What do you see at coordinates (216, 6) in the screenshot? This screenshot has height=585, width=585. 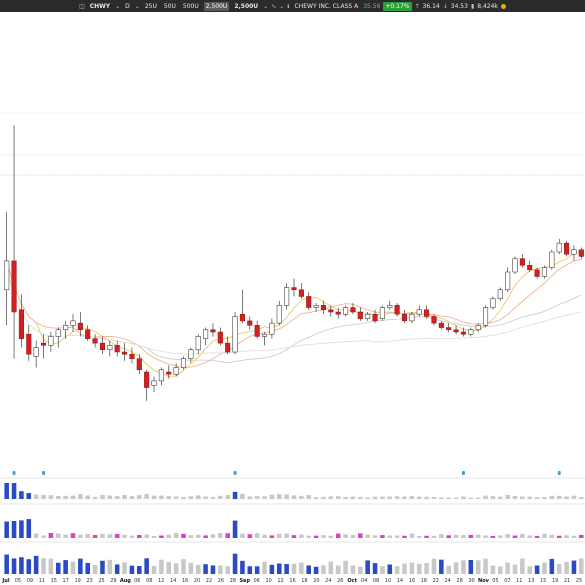 I see `size-2500u-button: 2,500U` at bounding box center [216, 6].